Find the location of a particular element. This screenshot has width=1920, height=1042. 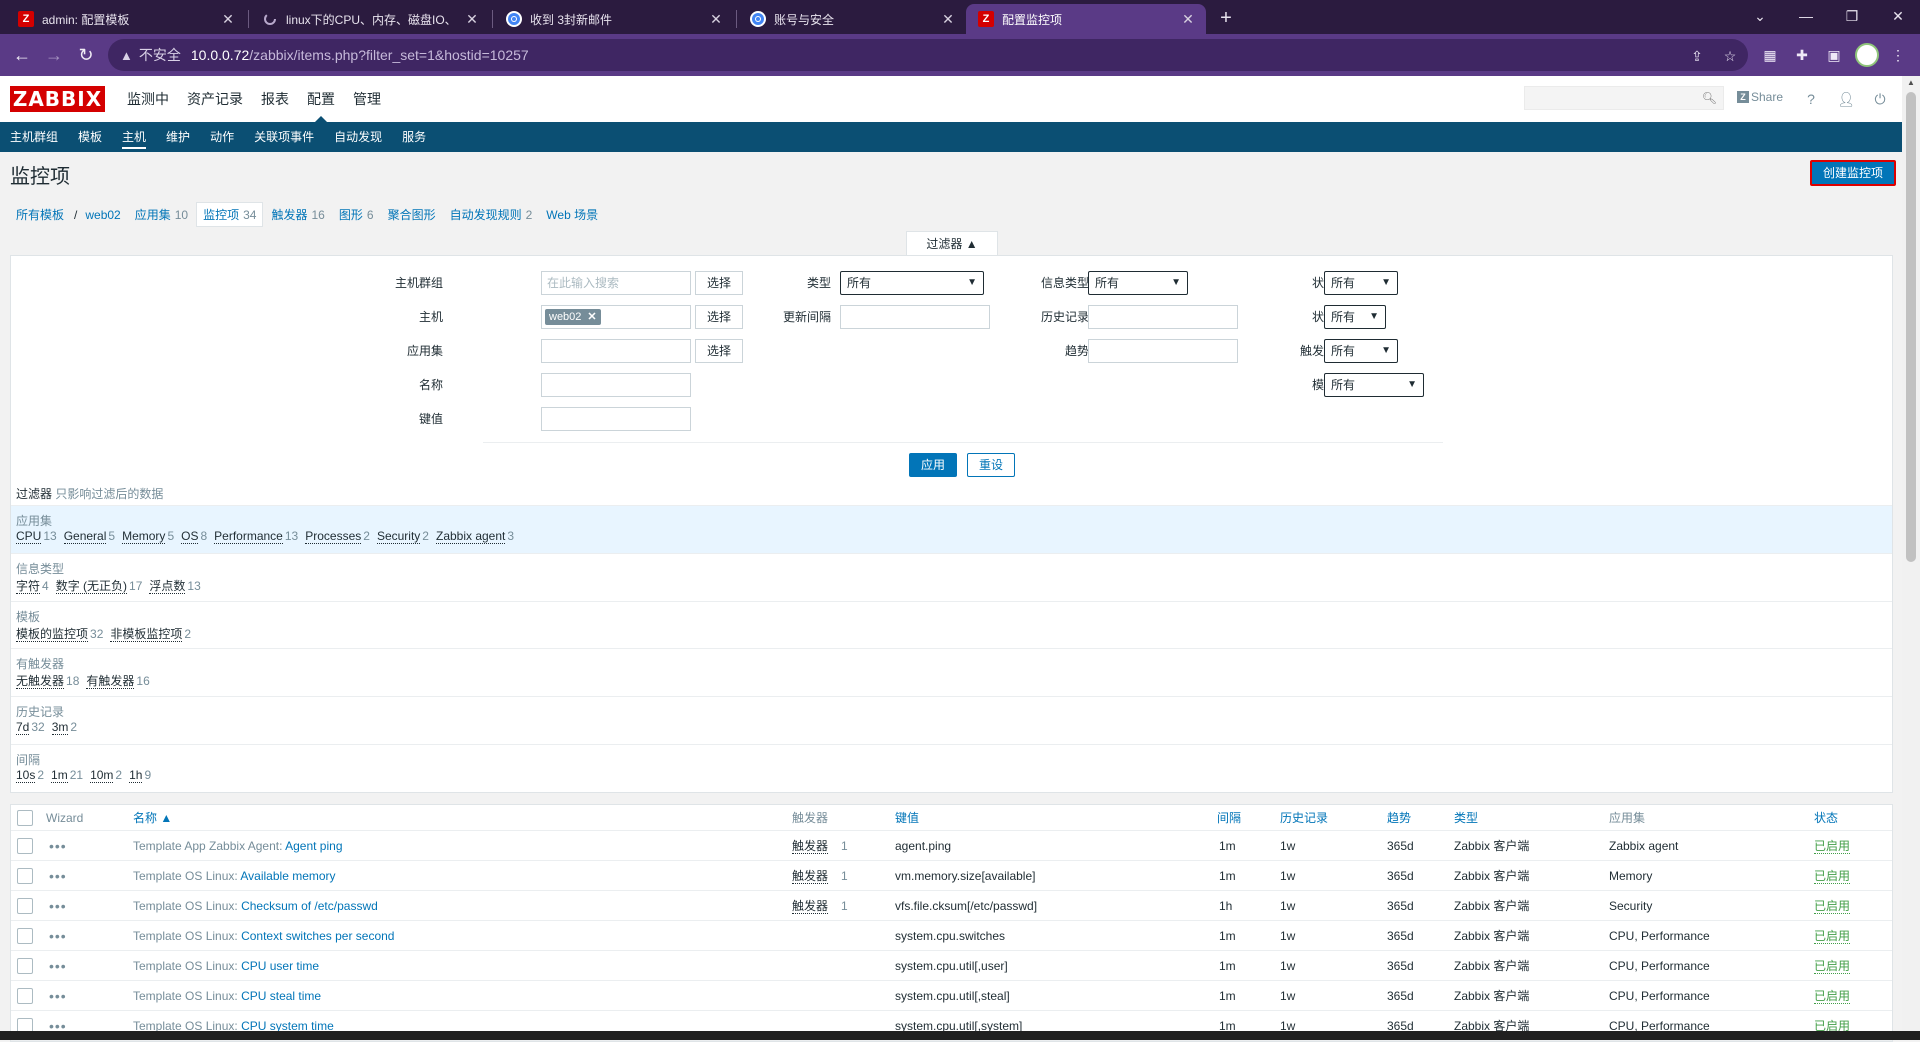

col-key-sort: 键值 is located at coordinates (907, 818).